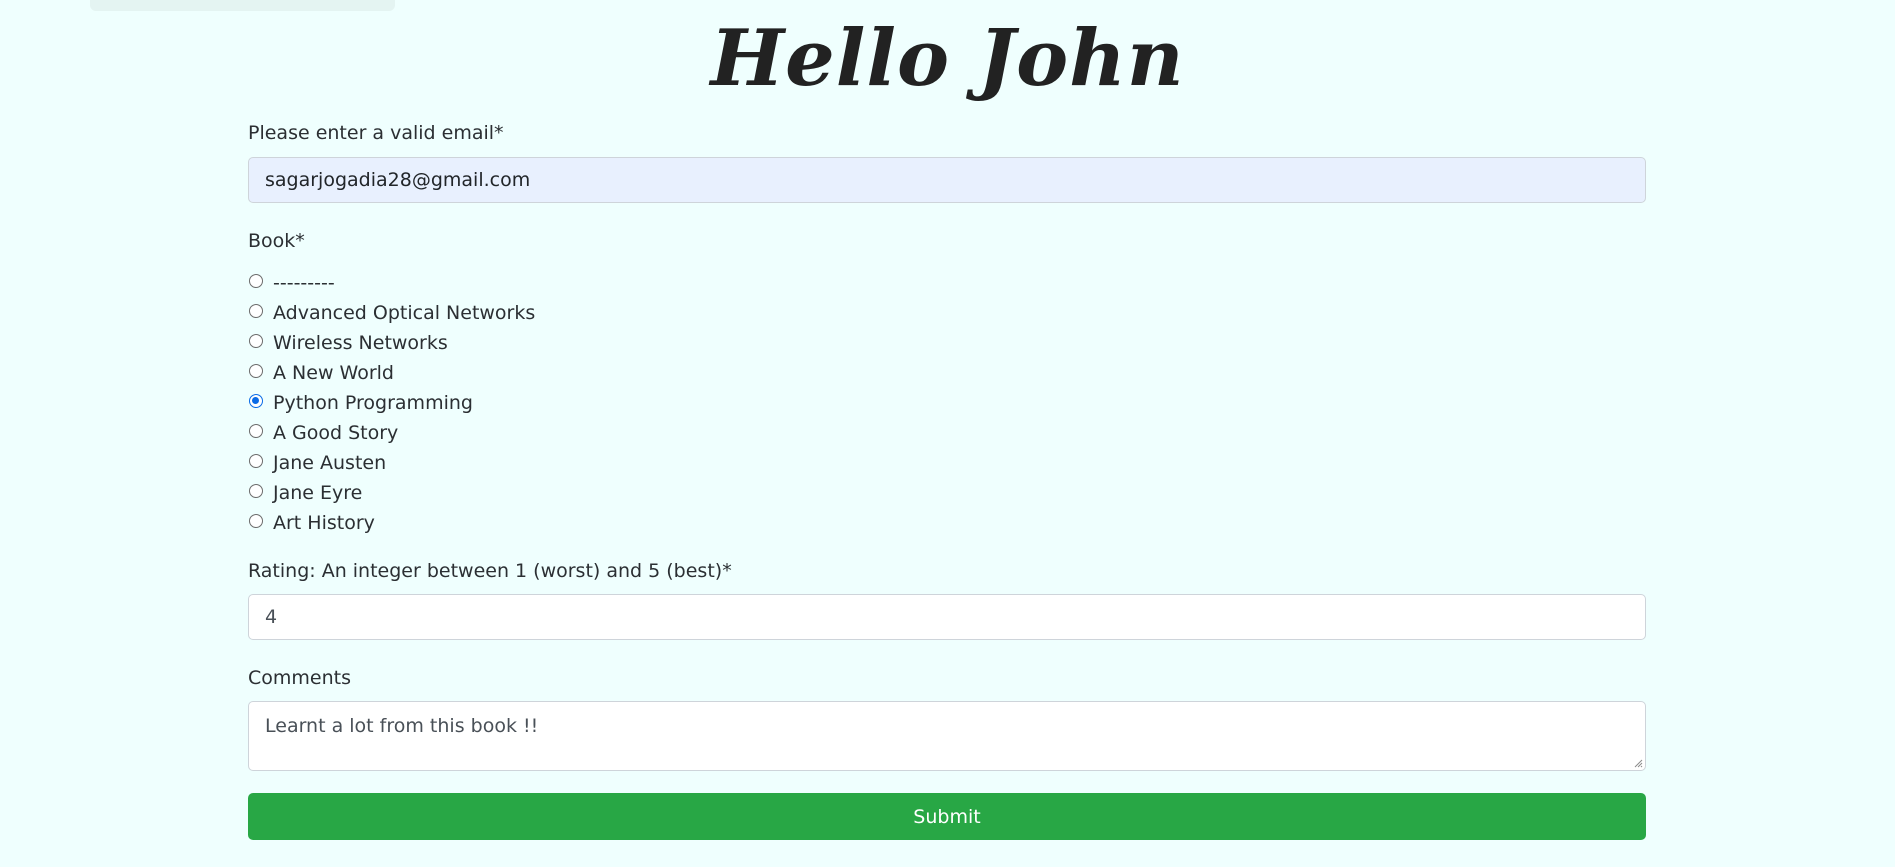 The width and height of the screenshot is (1895, 867). I want to click on comments-textarea: Learnt a lot from this book !!, so click(947, 736).